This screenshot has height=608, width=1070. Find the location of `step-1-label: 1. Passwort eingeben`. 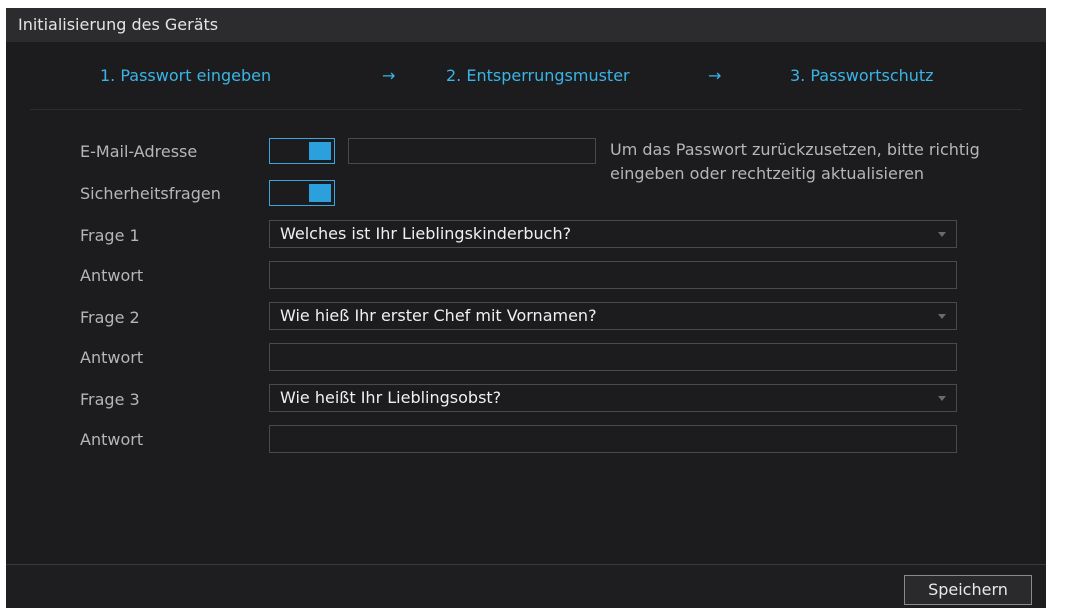

step-1-label: 1. Passwort eingeben is located at coordinates (185, 75).